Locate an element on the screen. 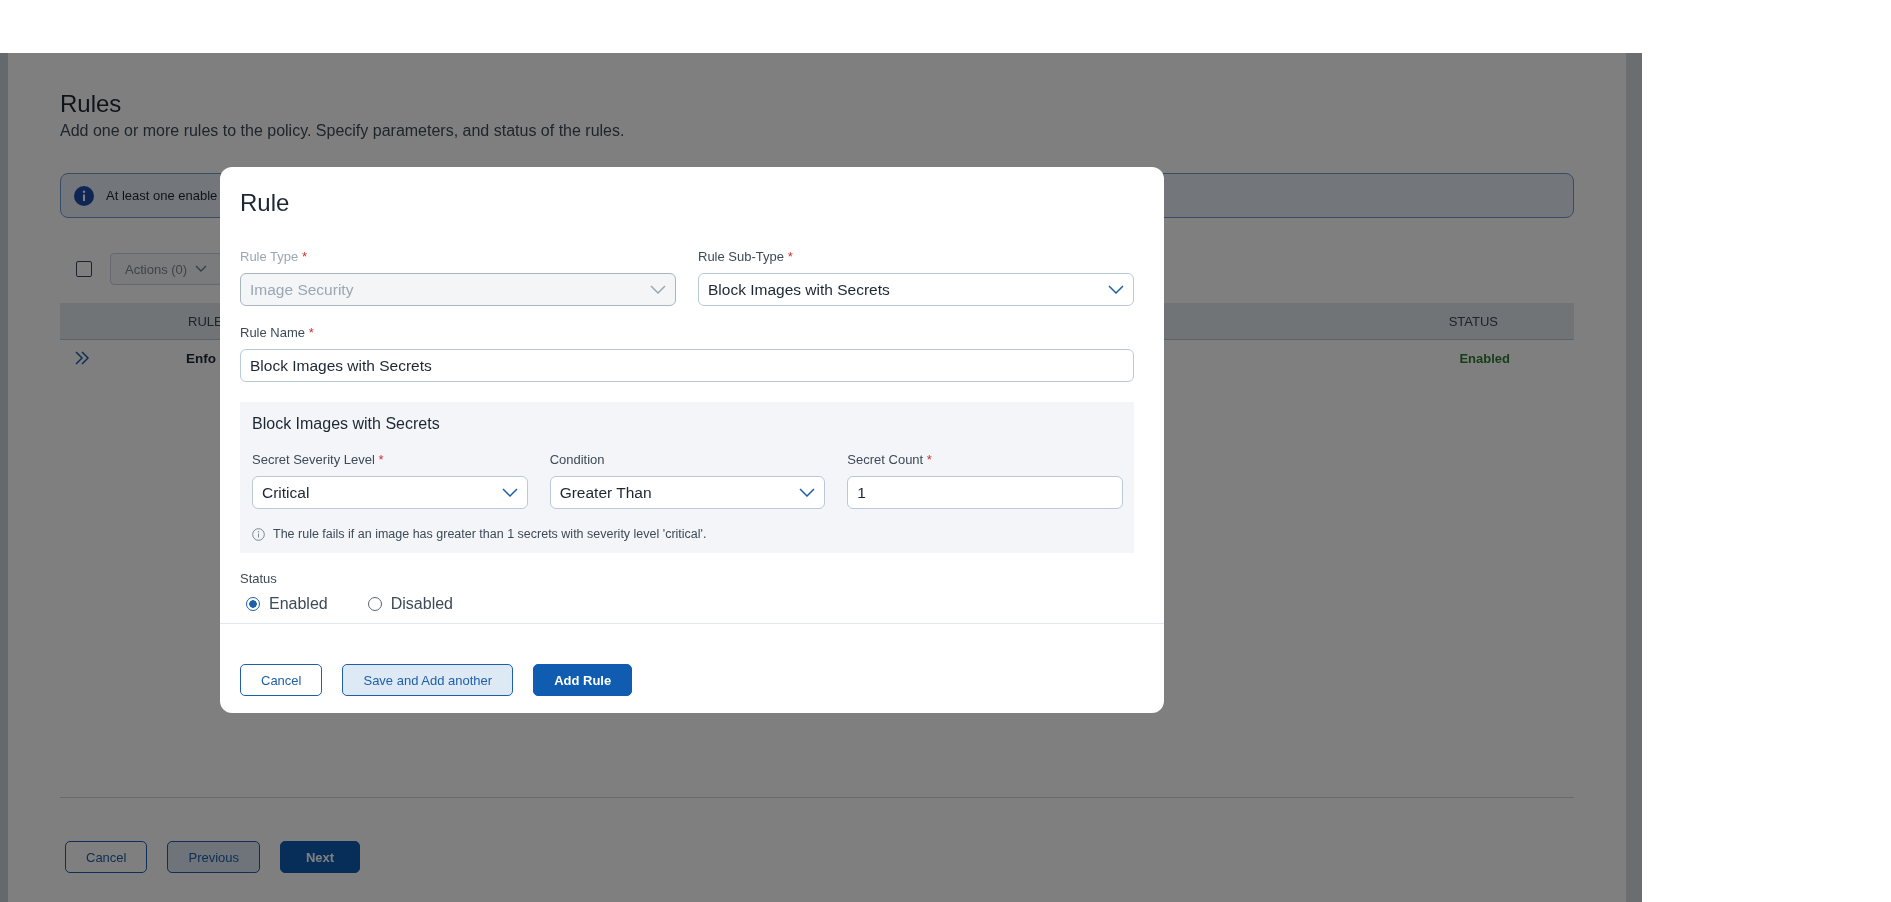  expand-button is located at coordinates (82, 358).